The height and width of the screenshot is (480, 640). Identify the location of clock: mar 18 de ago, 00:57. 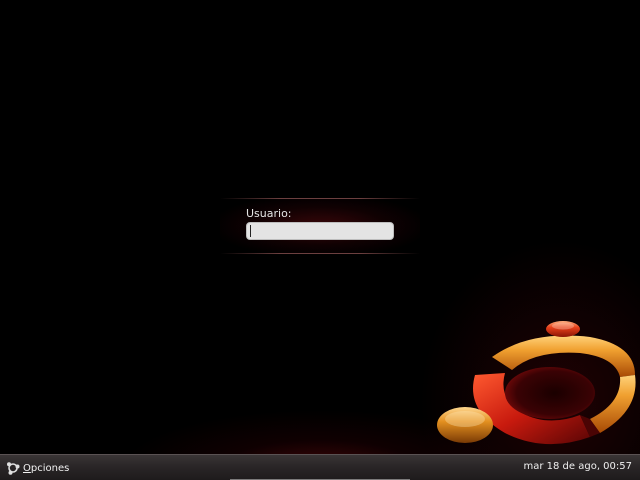
(577, 466).